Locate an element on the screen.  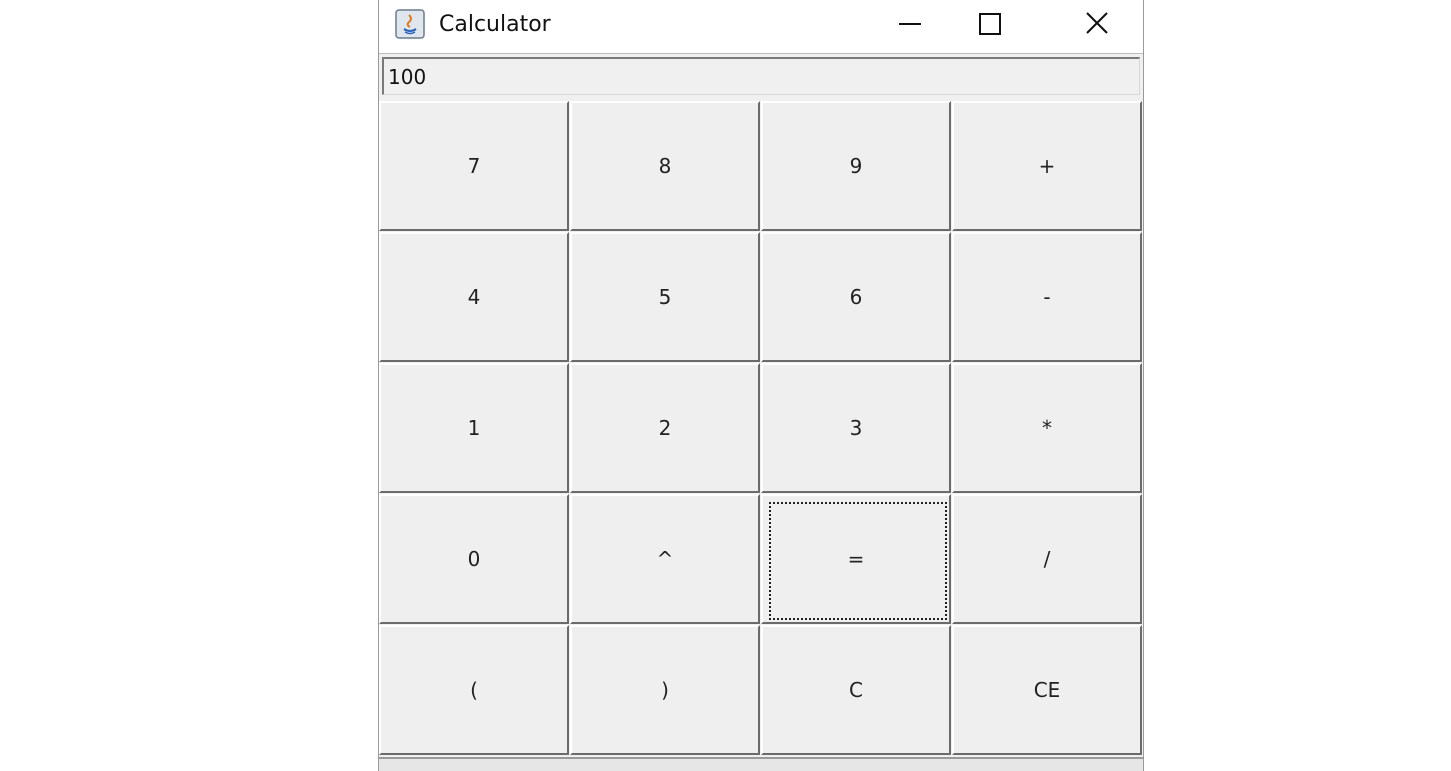
key-divide: / is located at coordinates (1047, 559).